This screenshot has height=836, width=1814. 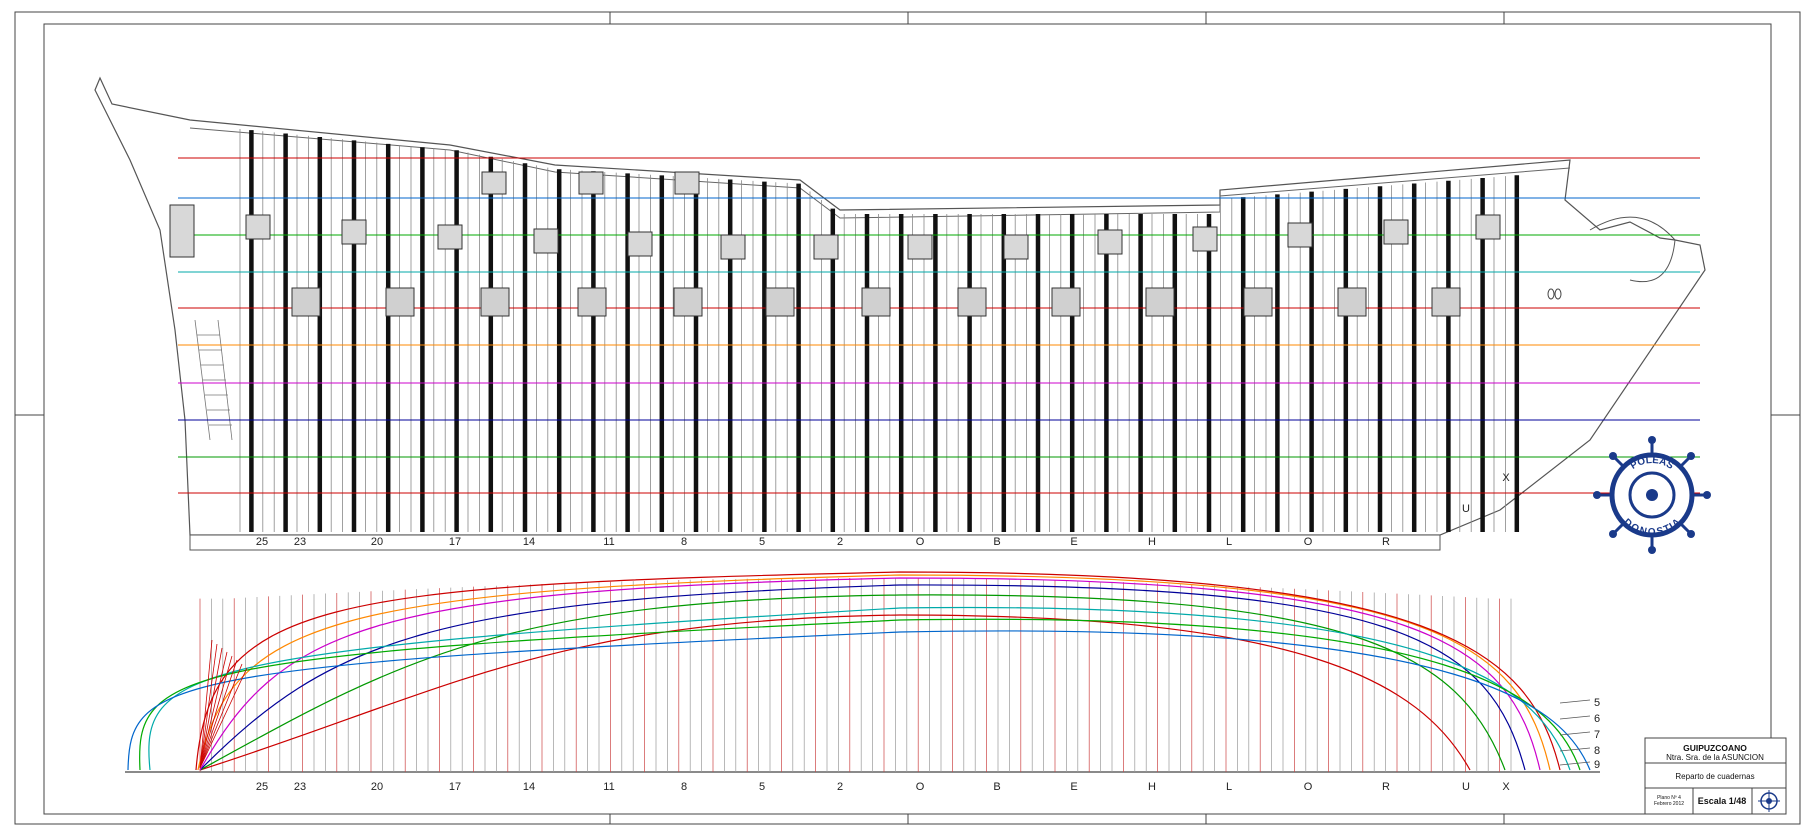 What do you see at coordinates (1597, 719) in the screenshot?
I see `waterline-number: 6` at bounding box center [1597, 719].